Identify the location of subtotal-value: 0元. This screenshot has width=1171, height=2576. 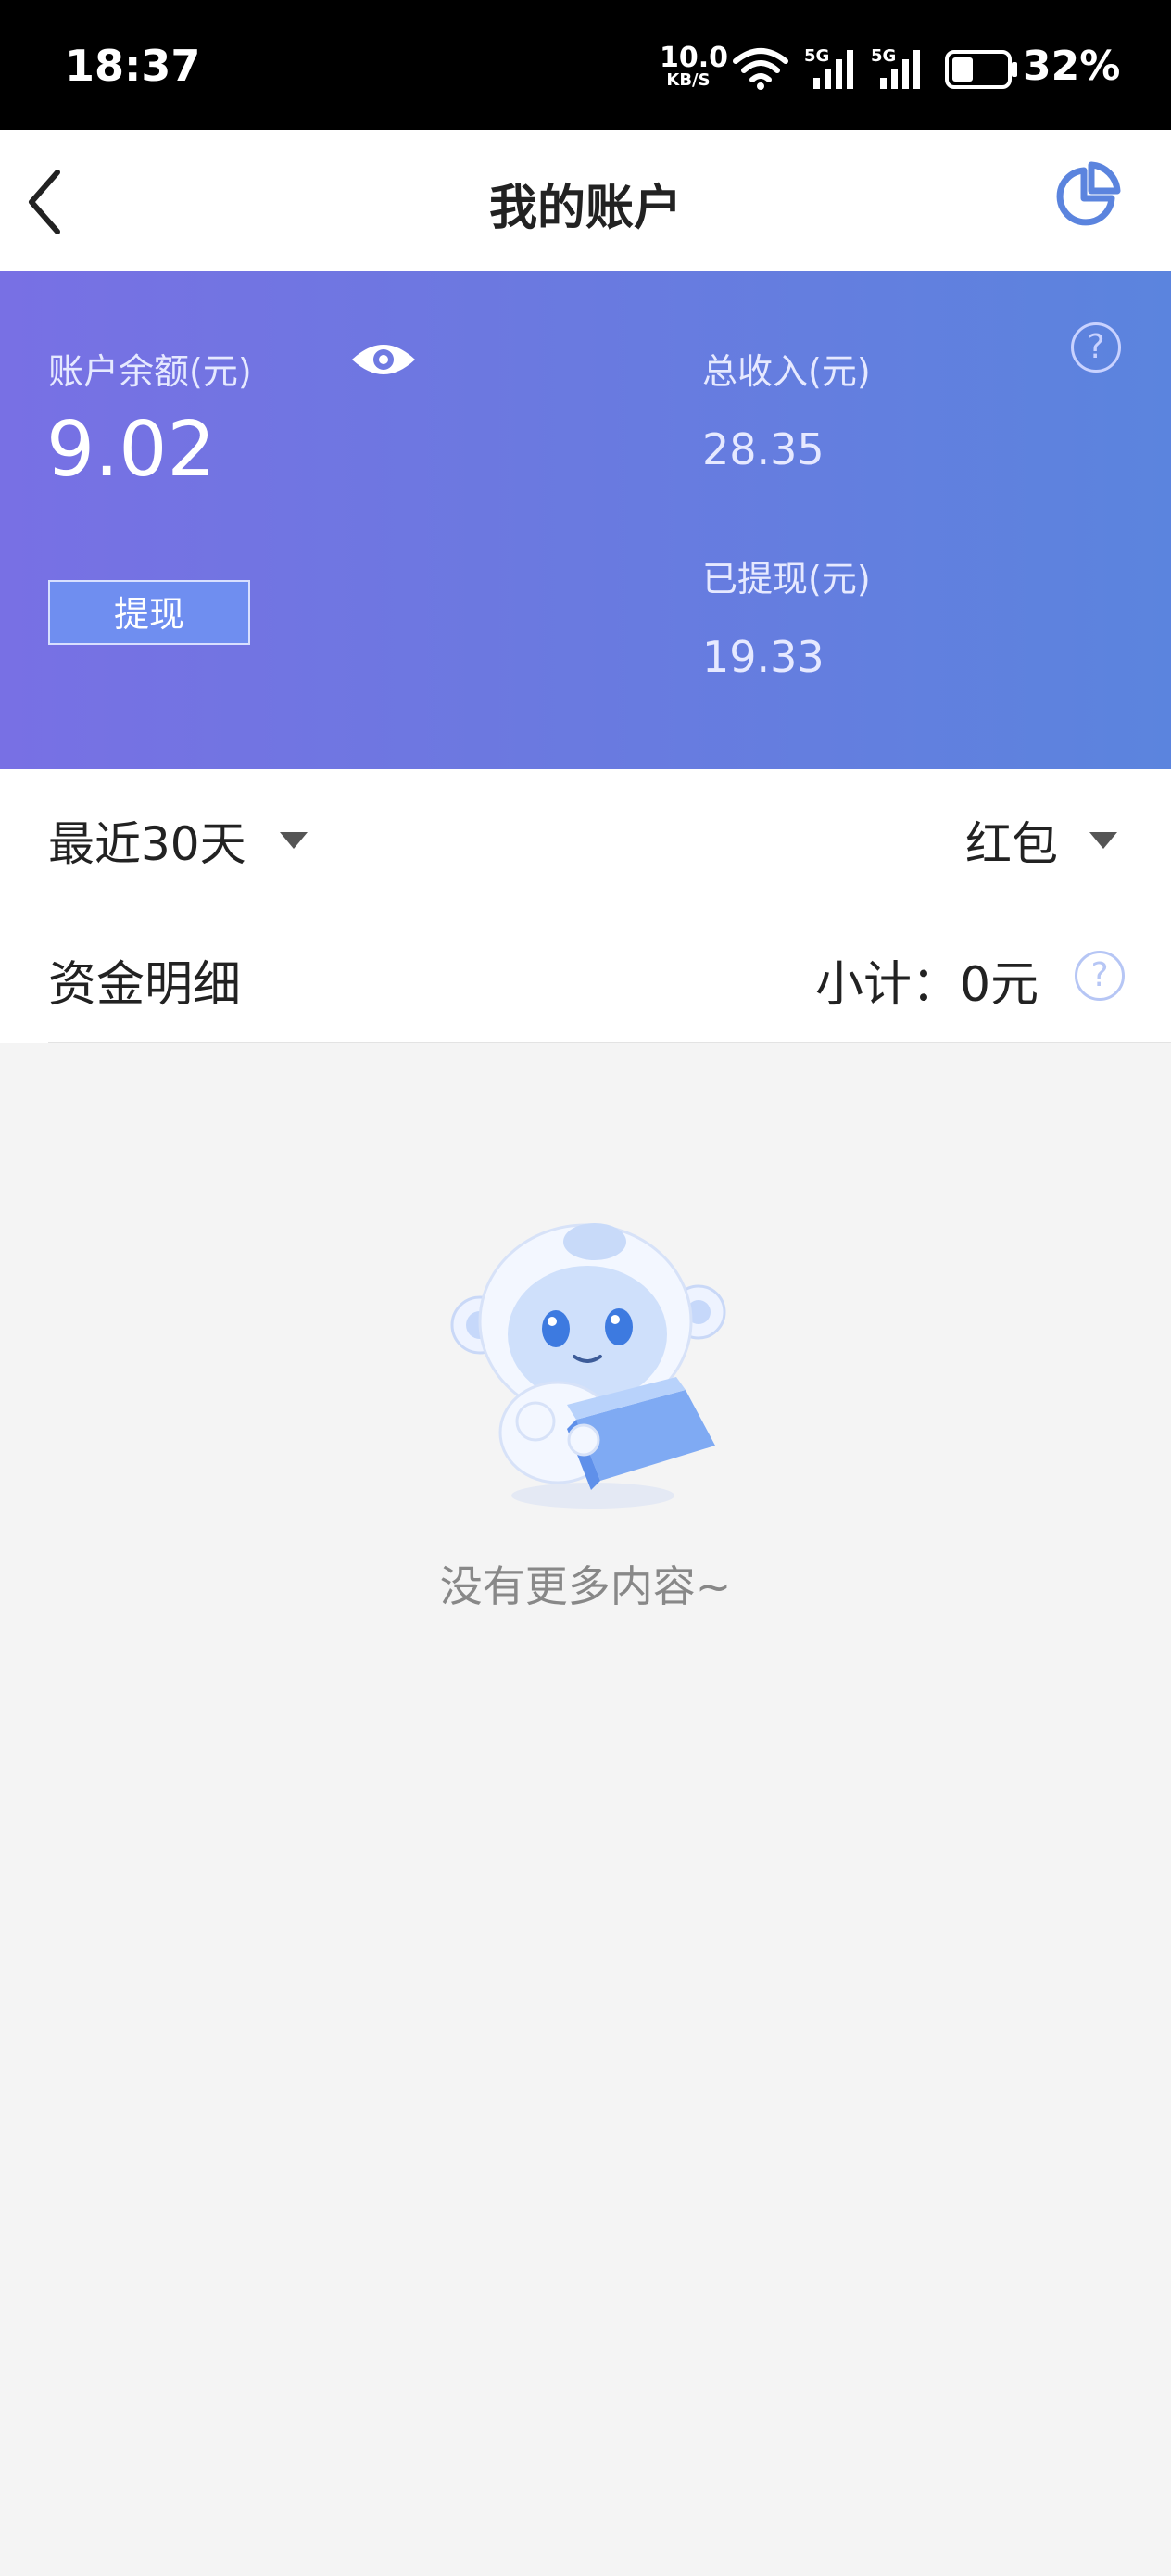
(1000, 985).